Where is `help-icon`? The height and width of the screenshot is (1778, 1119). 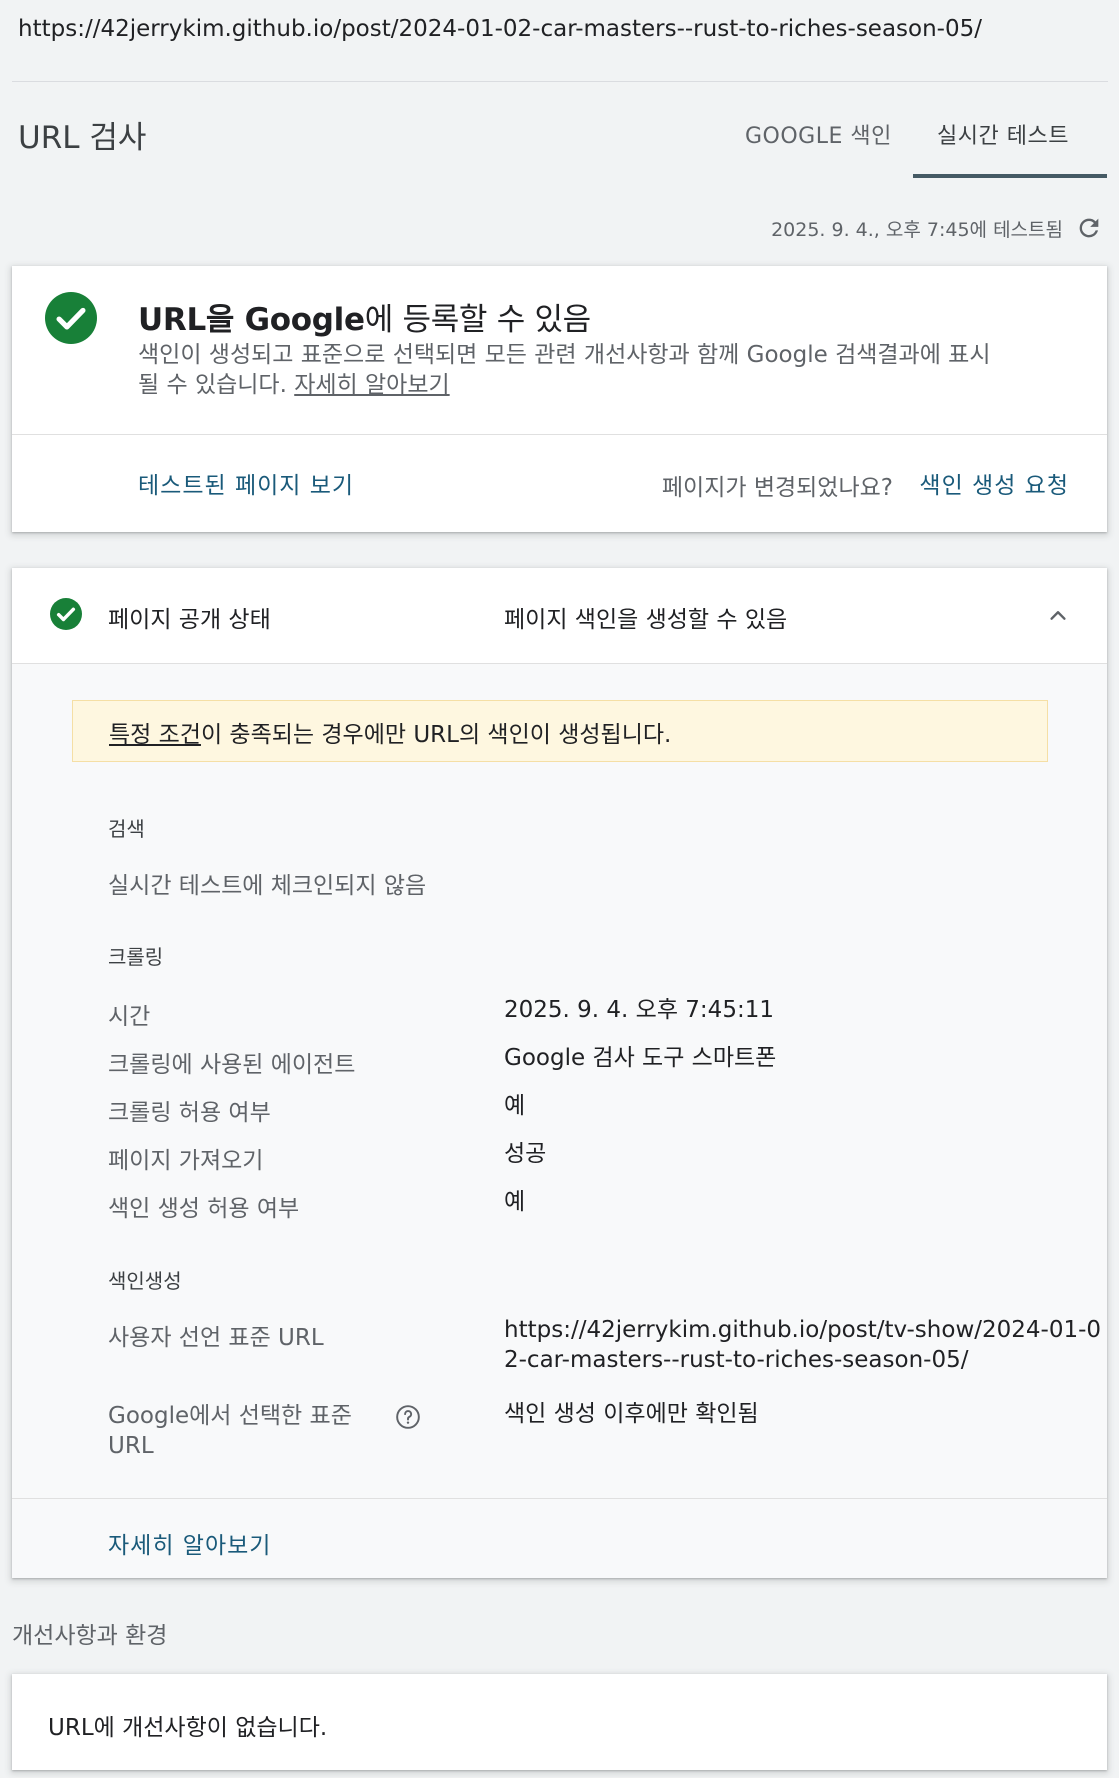
help-icon is located at coordinates (408, 1417).